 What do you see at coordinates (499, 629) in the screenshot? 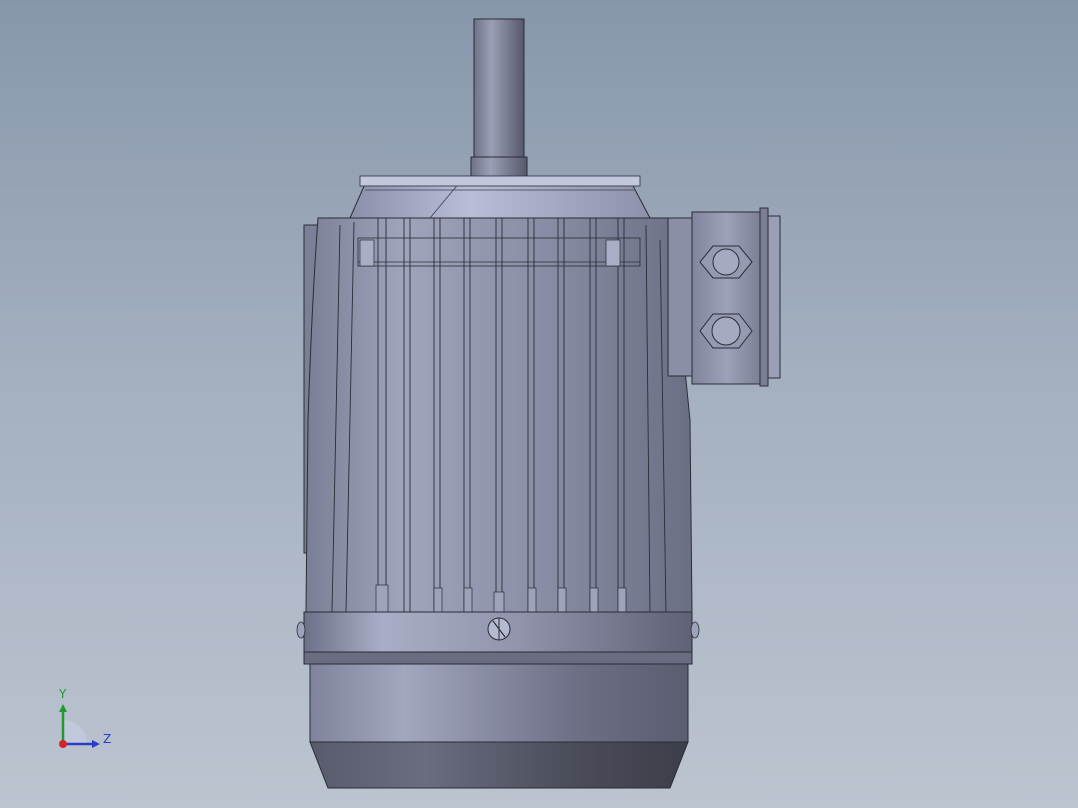
I see `screw` at bounding box center [499, 629].